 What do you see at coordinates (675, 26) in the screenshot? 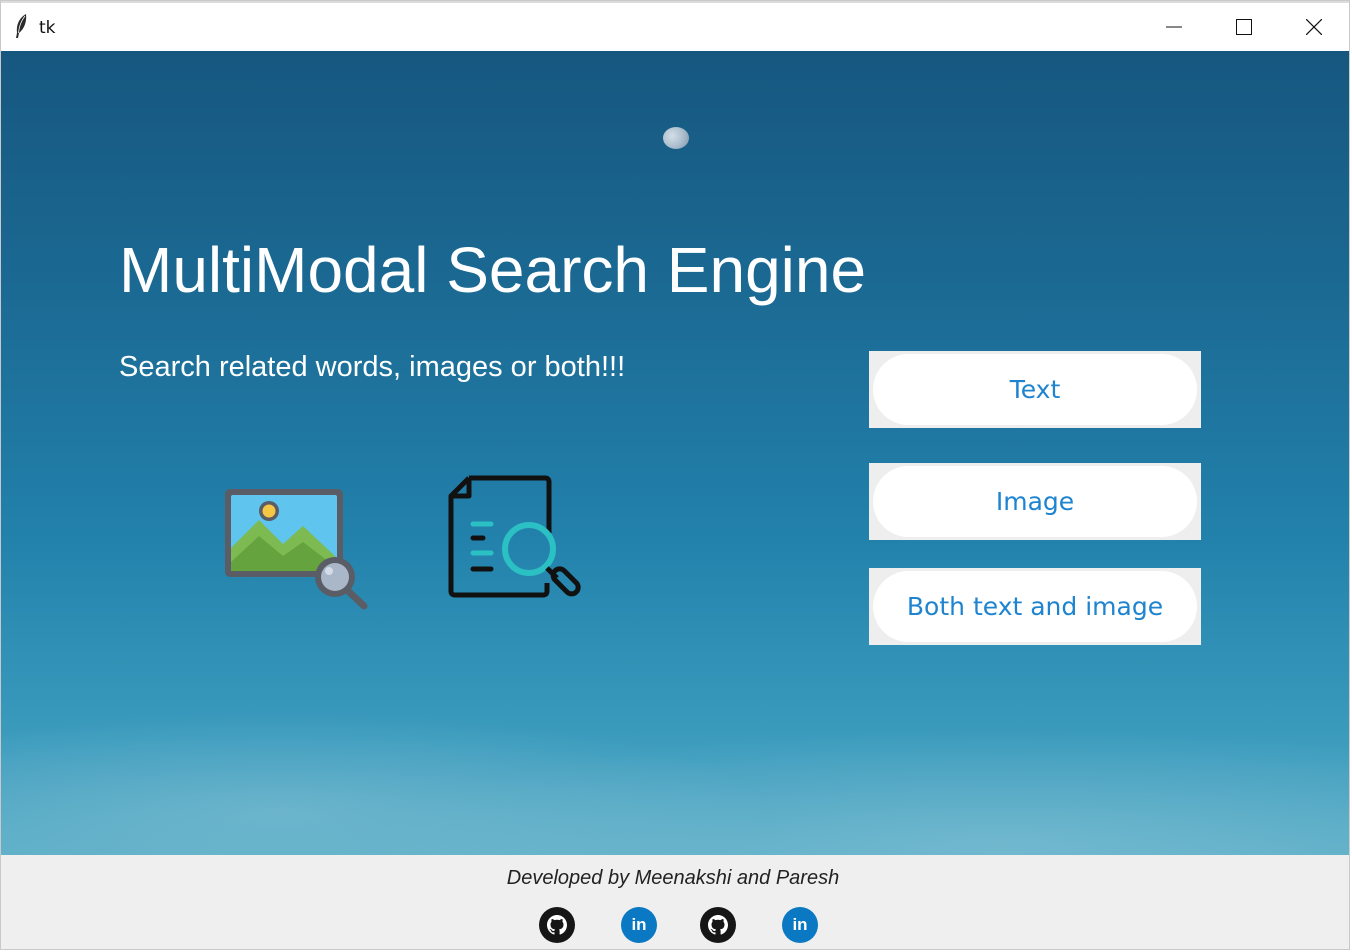
I see `title-bar: tk` at bounding box center [675, 26].